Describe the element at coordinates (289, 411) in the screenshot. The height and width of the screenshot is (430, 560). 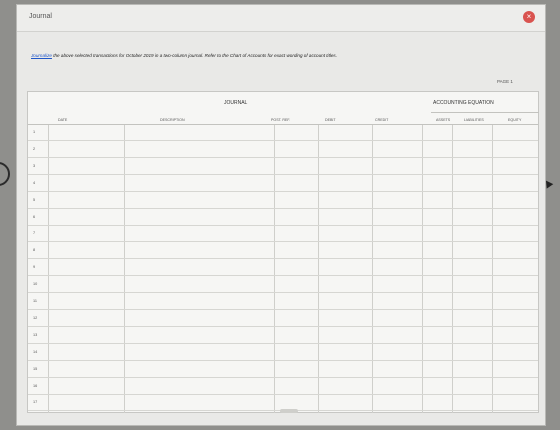
I see `scroll-handle` at that location.